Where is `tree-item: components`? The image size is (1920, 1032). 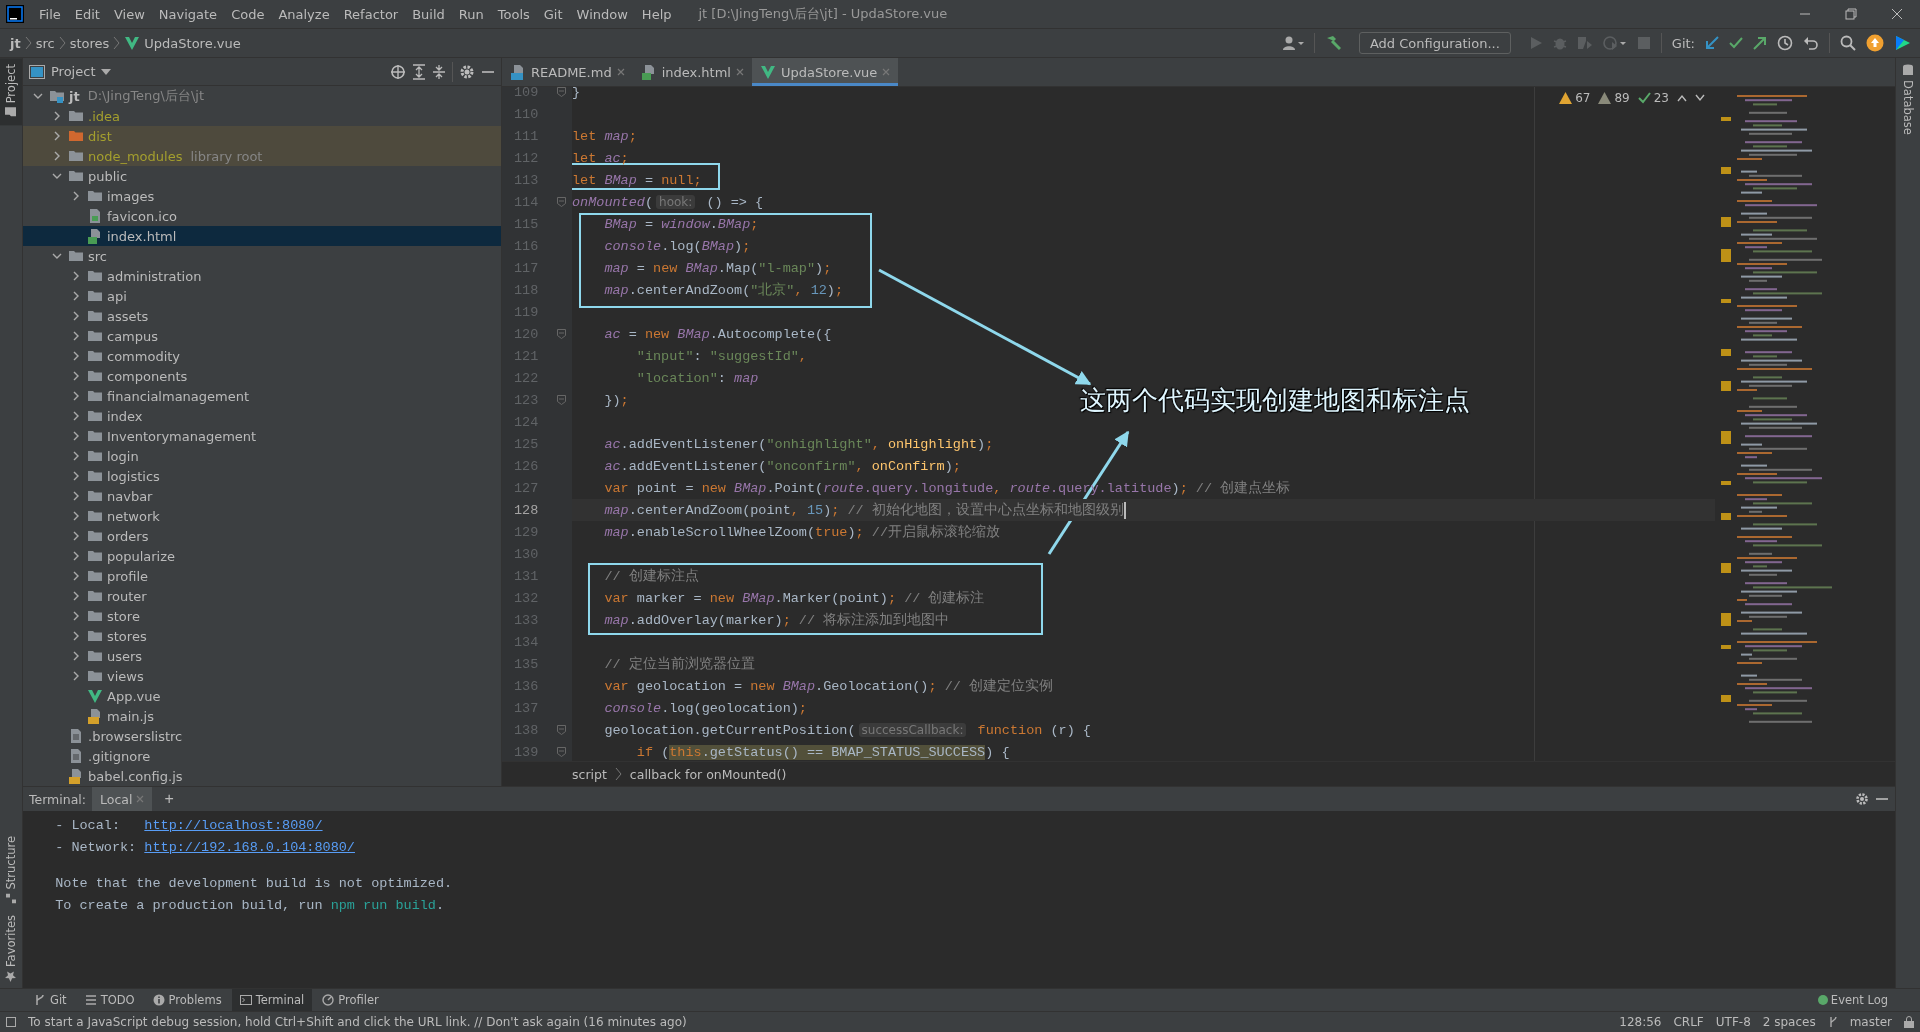 tree-item: components is located at coordinates (262, 376).